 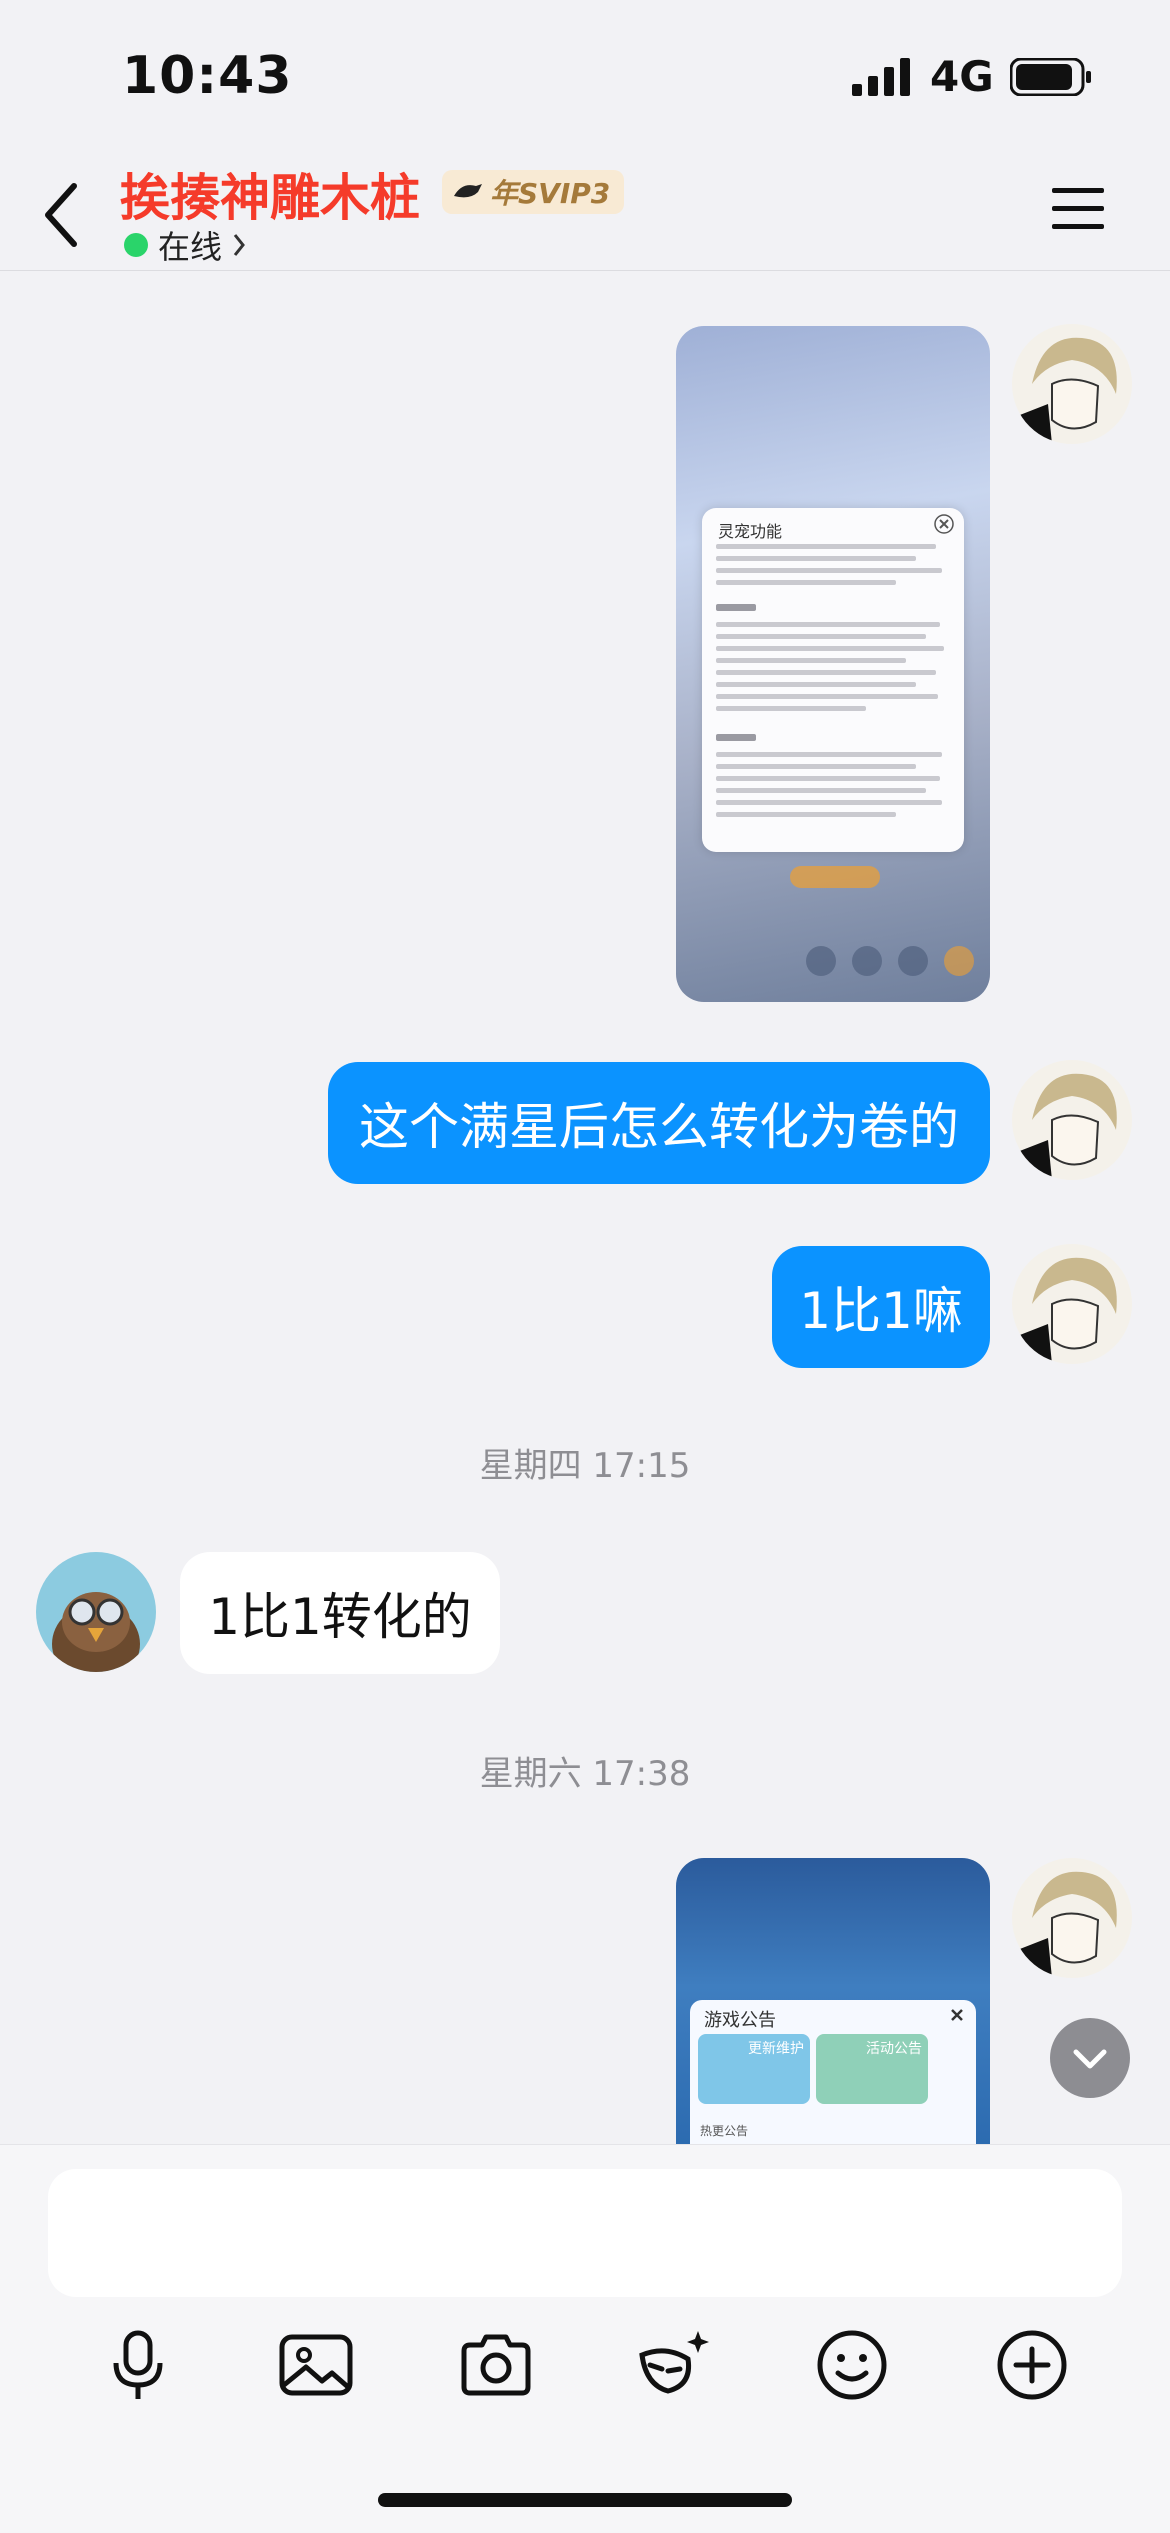 I want to click on avatar-illustration, so click(x=1072, y=384).